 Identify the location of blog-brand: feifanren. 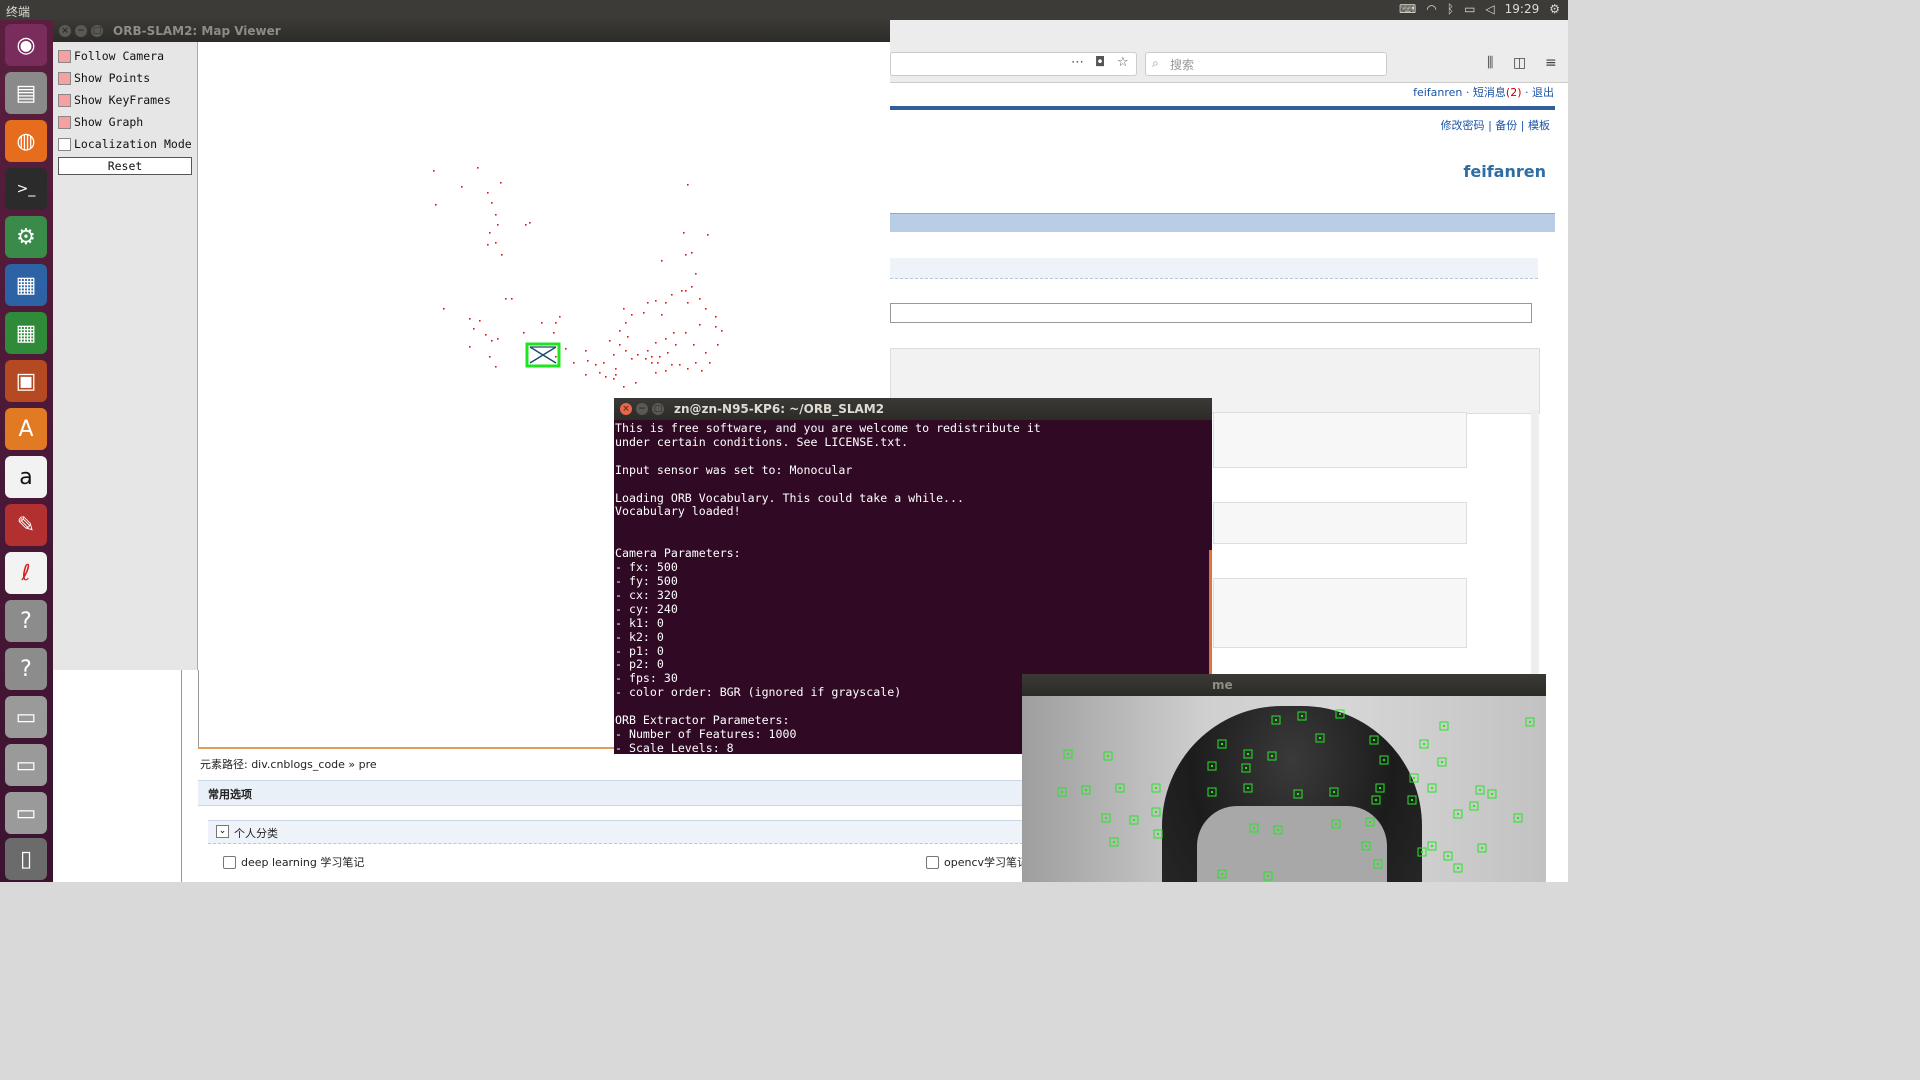
(1504, 171).